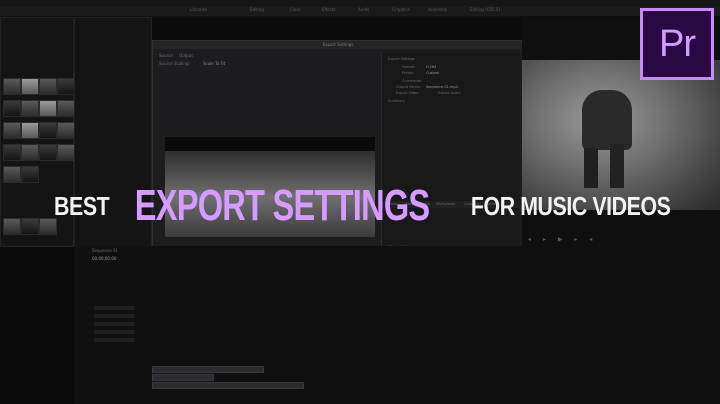 This screenshot has width=720, height=404. I want to click on format-select: H.264, so click(431, 67).